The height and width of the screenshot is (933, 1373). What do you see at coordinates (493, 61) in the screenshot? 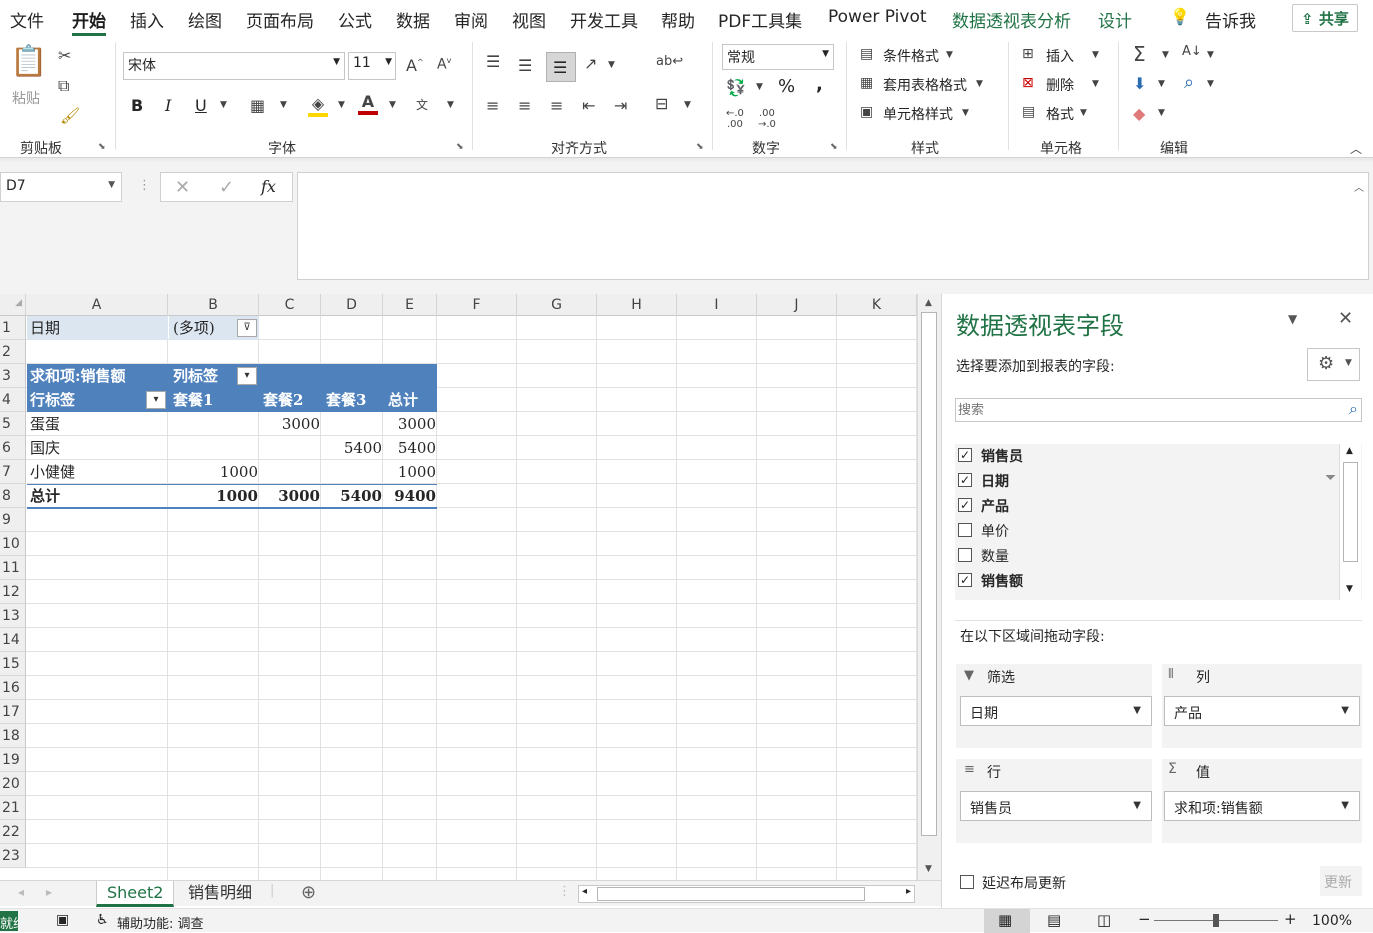
I see `align-top-icon: ☰` at bounding box center [493, 61].